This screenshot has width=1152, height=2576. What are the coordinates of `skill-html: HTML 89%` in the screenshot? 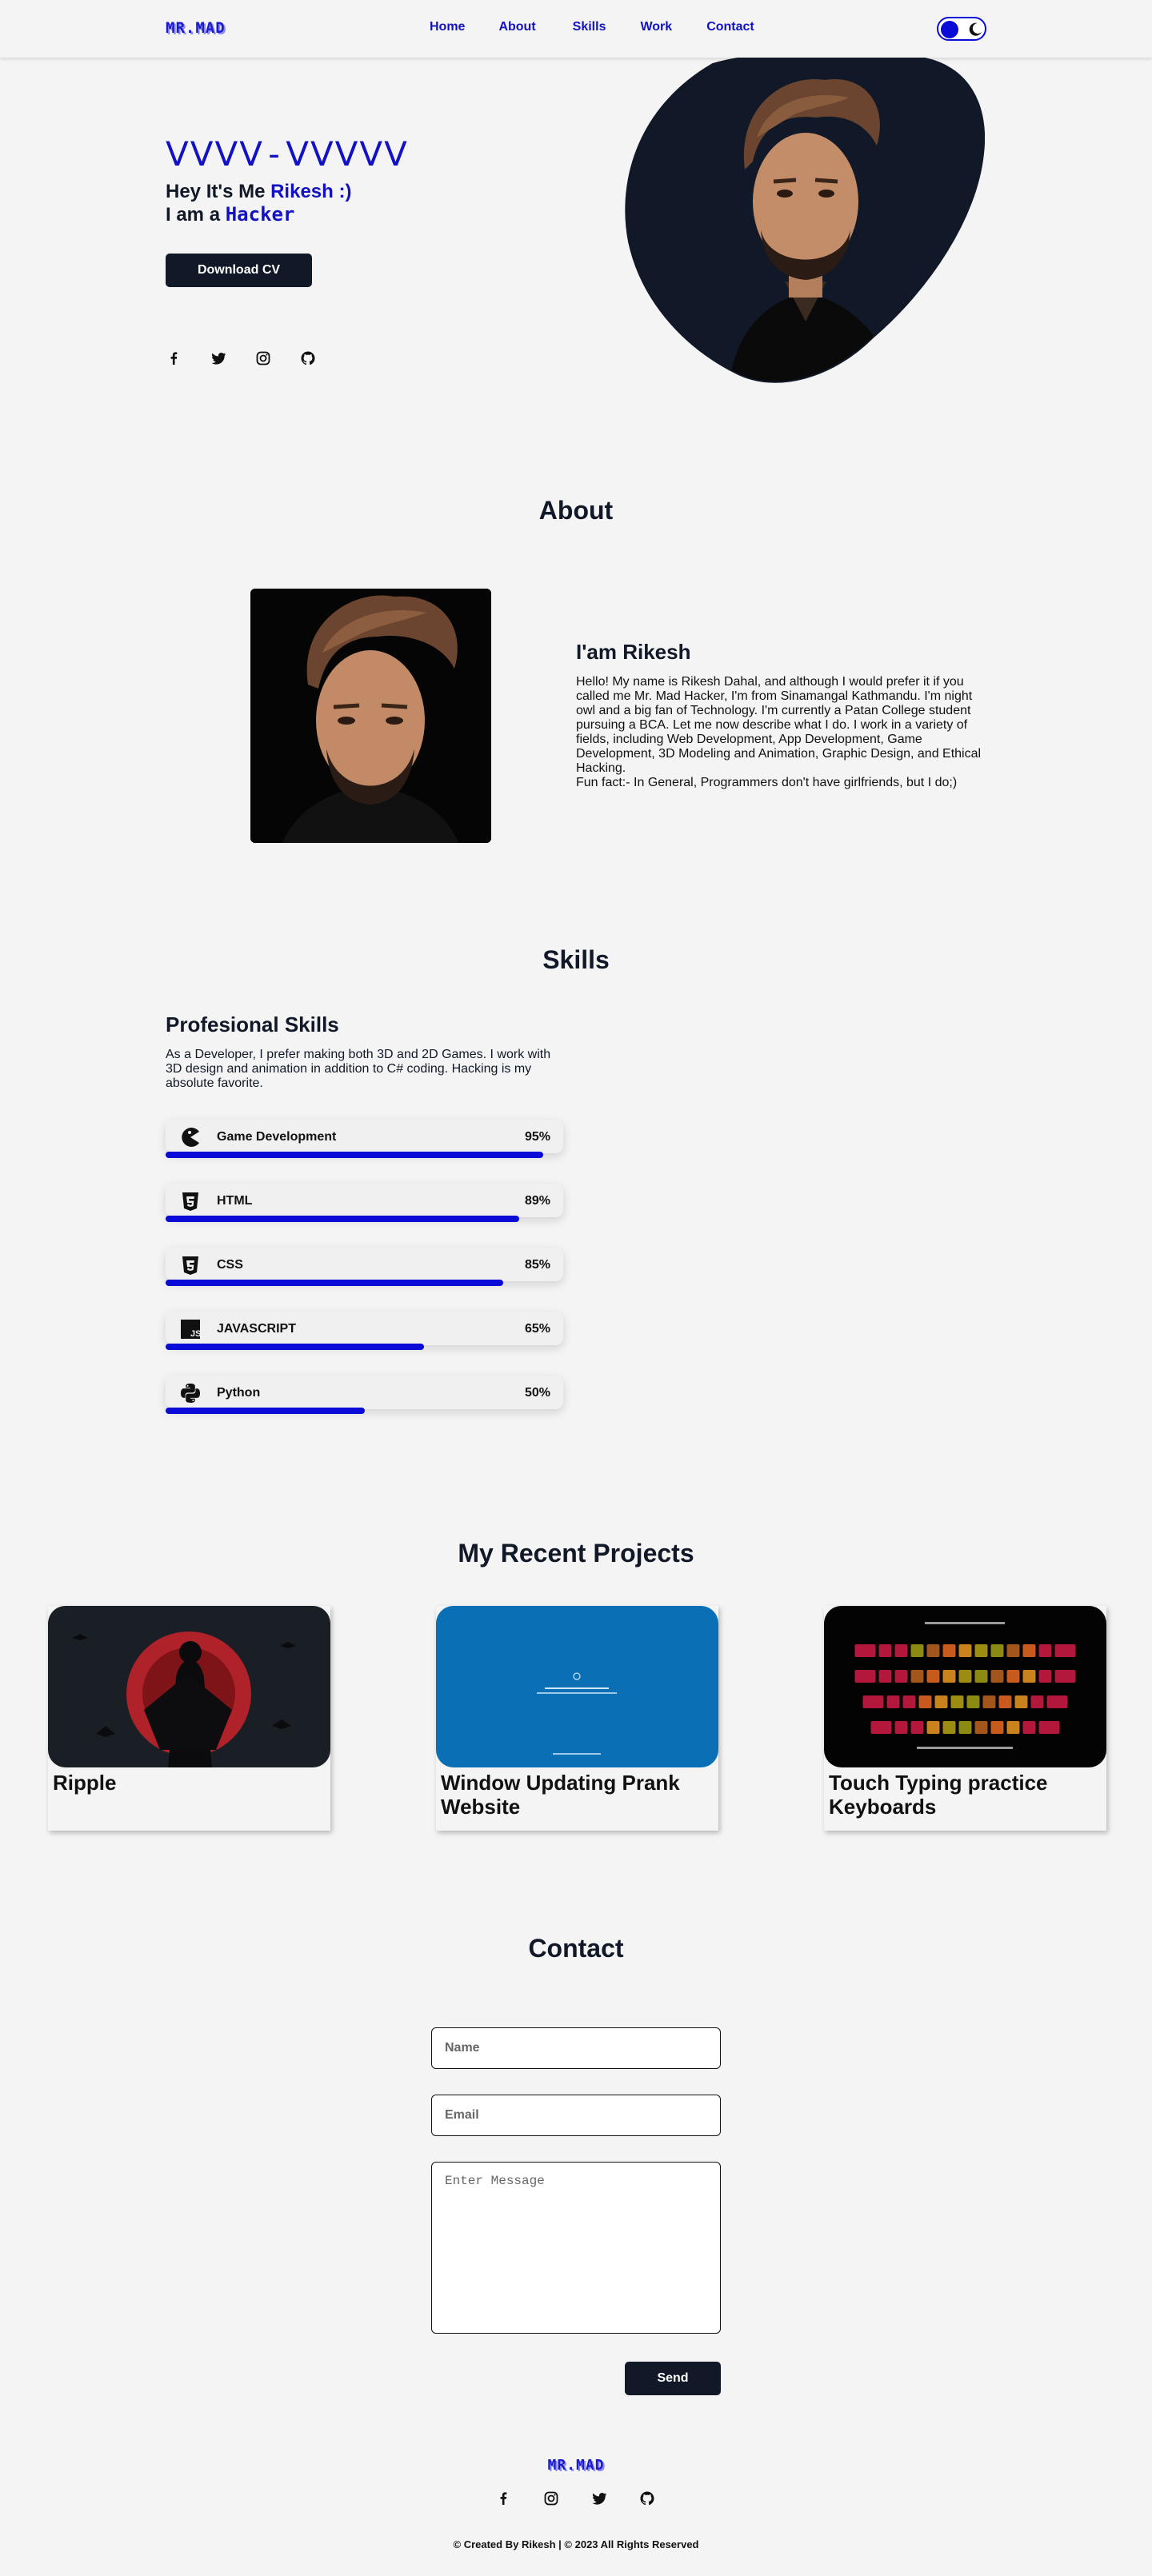 It's located at (364, 1203).